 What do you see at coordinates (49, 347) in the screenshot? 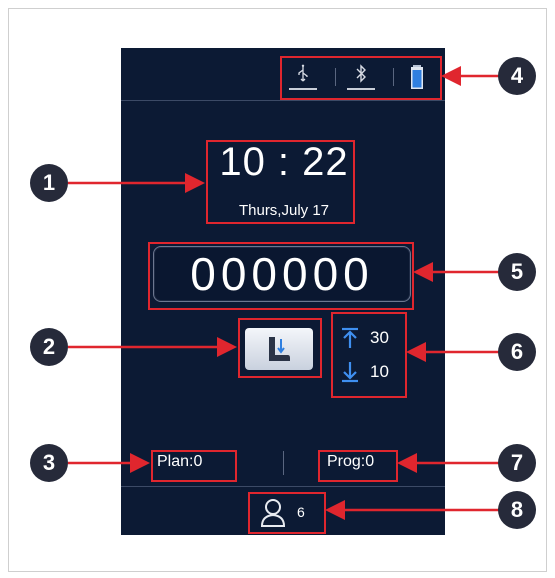
I see `callout-marker-2: 2` at bounding box center [49, 347].